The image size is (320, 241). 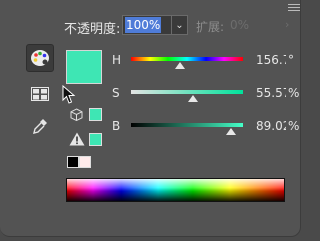 What do you see at coordinates (193, 98) in the screenshot?
I see `saturation-slider-thumb` at bounding box center [193, 98].